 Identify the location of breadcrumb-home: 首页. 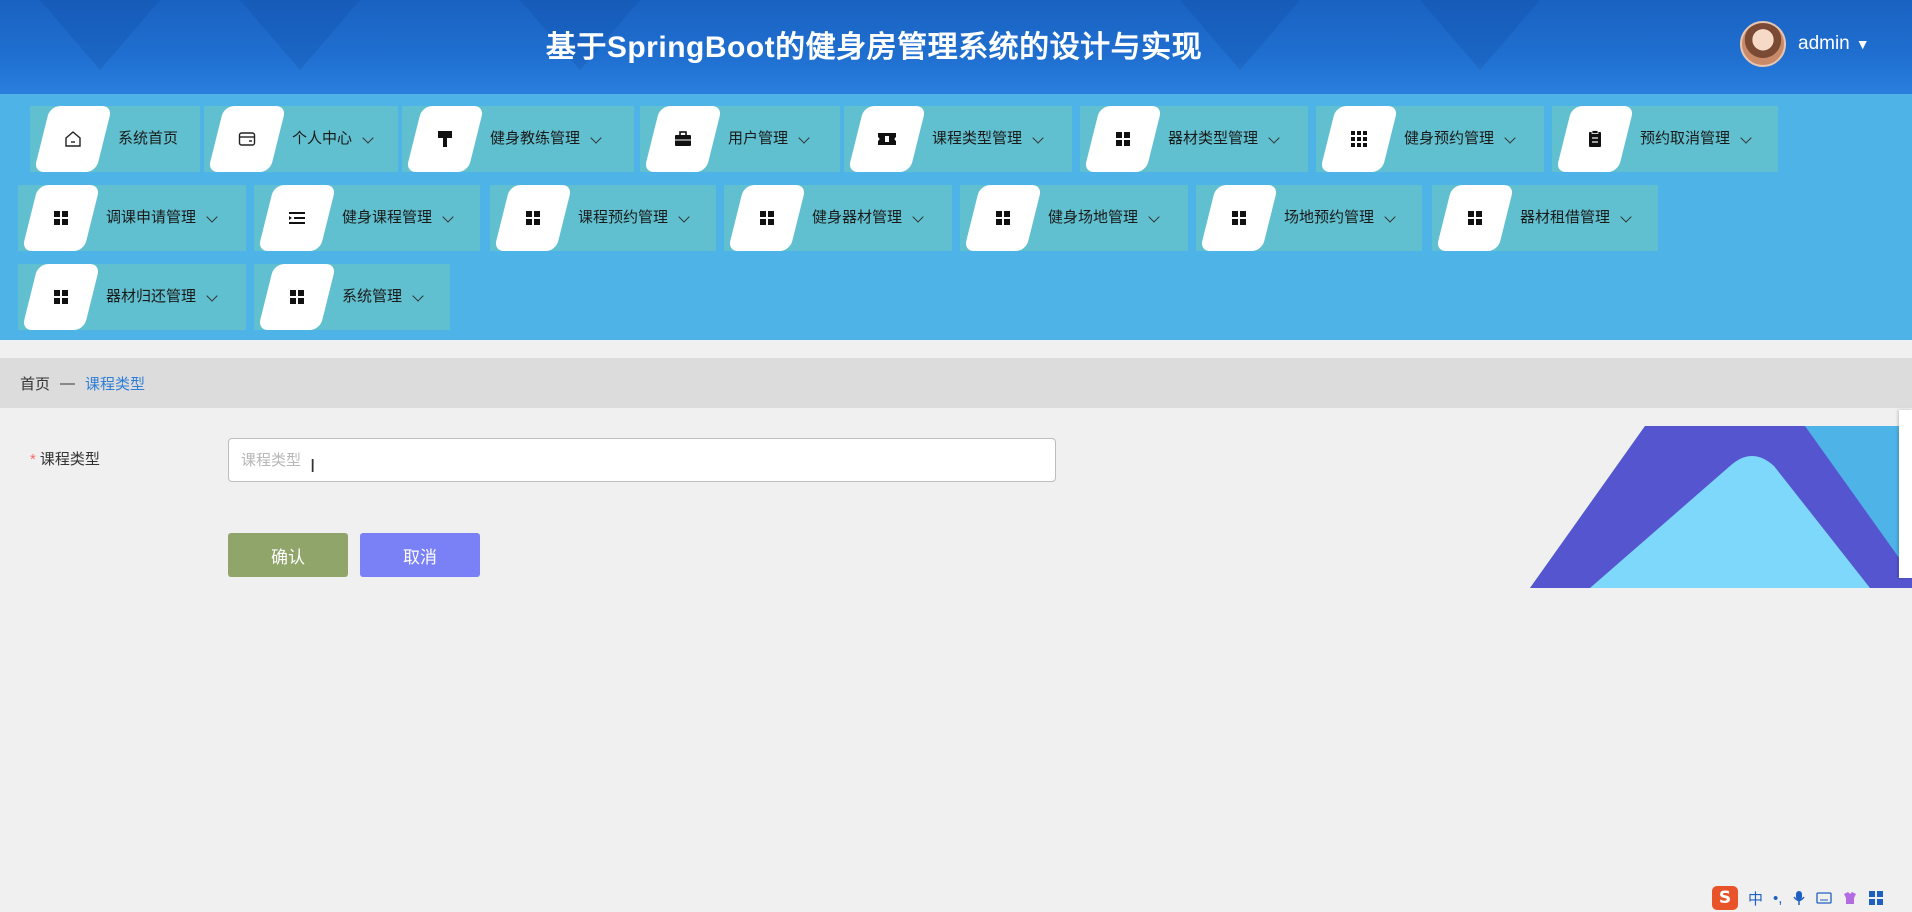
(35, 383).